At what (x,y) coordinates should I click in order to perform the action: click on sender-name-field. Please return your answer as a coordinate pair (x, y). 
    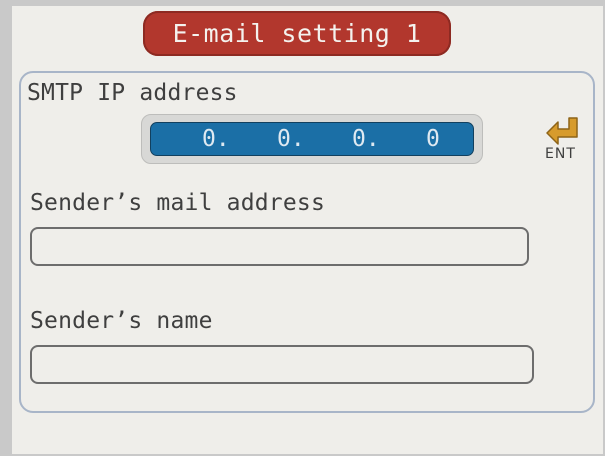
    Looking at the image, I should click on (282, 364).